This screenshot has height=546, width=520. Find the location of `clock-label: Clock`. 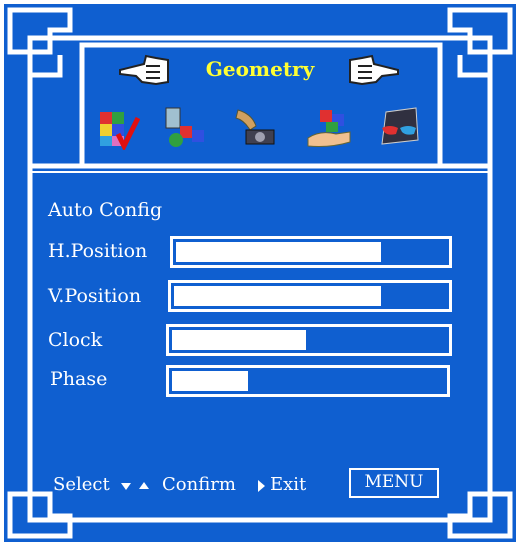

clock-label: Clock is located at coordinates (75, 340).